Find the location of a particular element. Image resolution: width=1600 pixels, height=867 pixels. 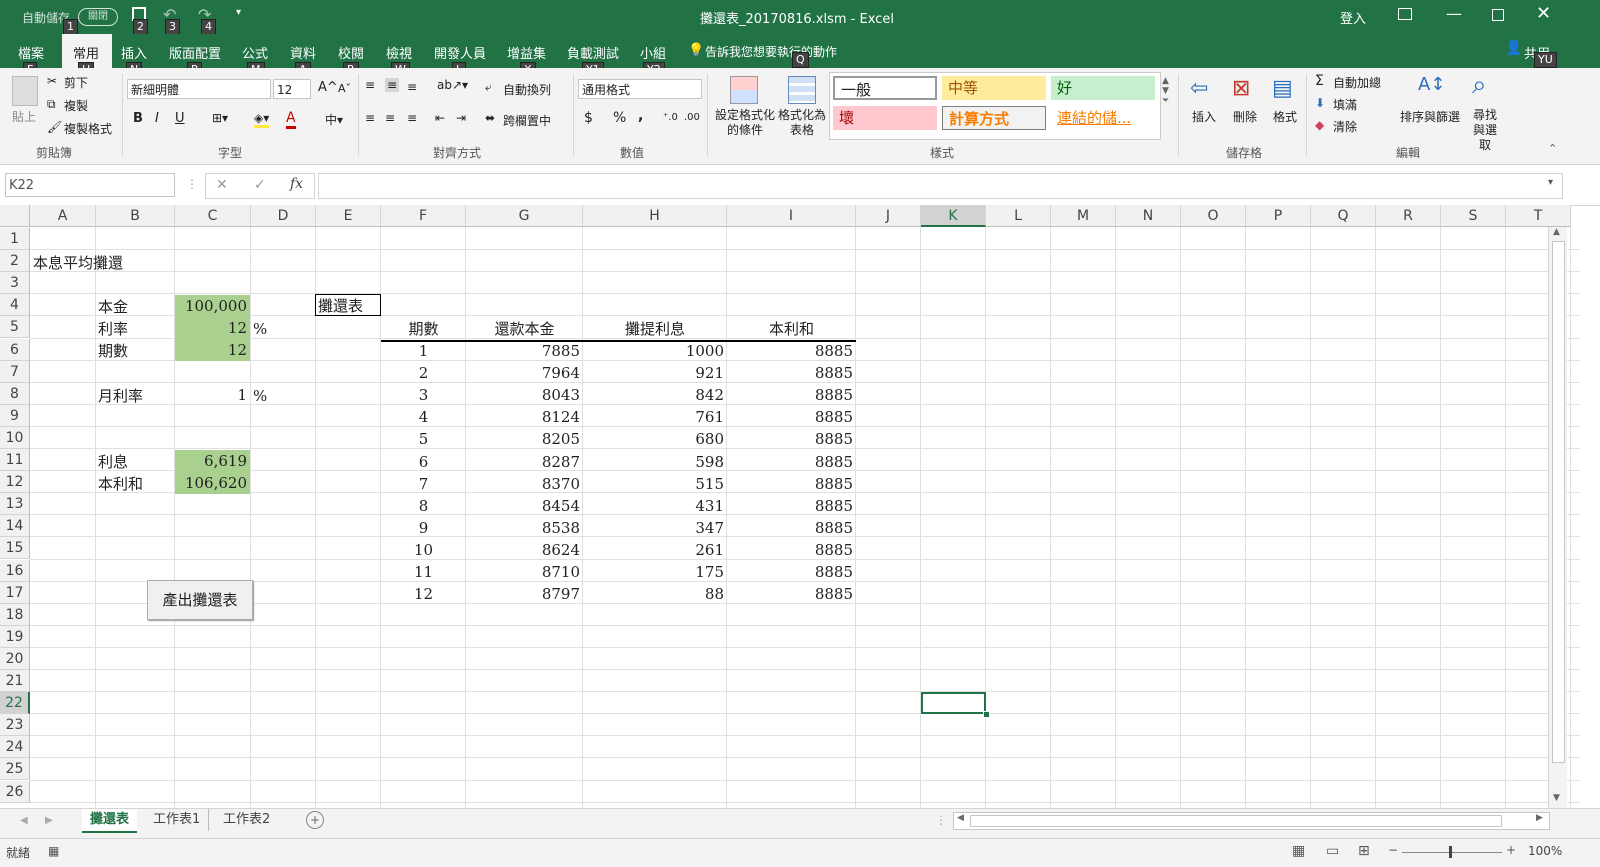

sheet-tab-active: 攤還表 is located at coordinates (110, 821).